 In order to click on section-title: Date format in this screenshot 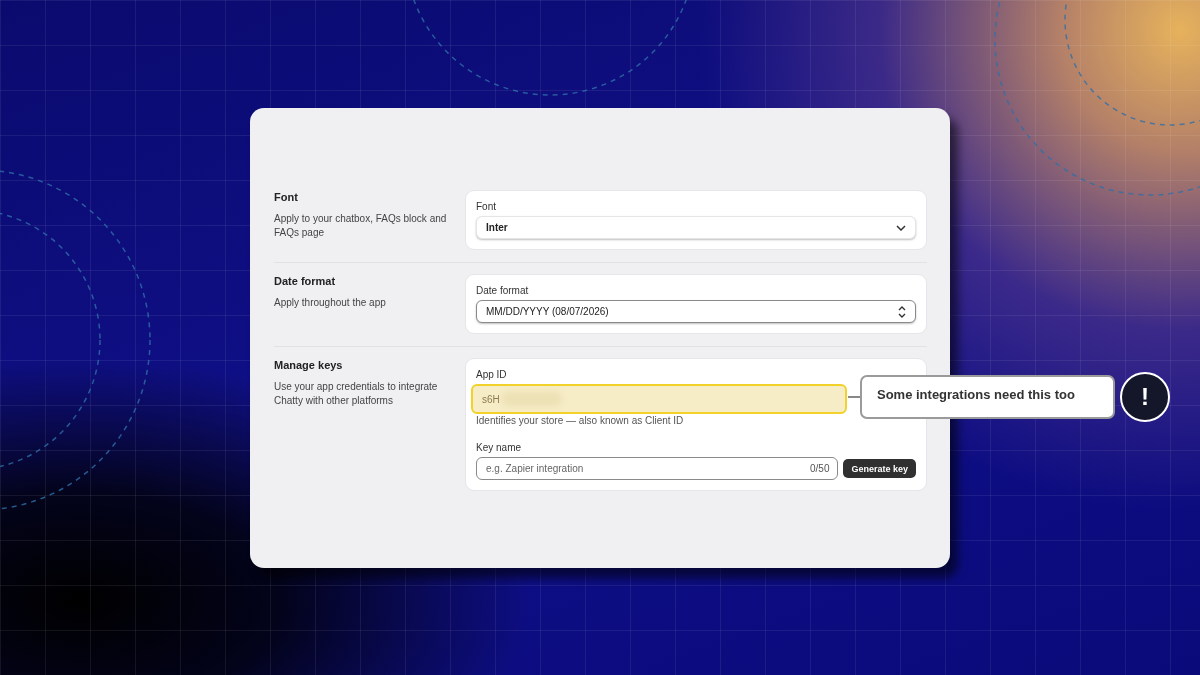, I will do `click(305, 281)`.